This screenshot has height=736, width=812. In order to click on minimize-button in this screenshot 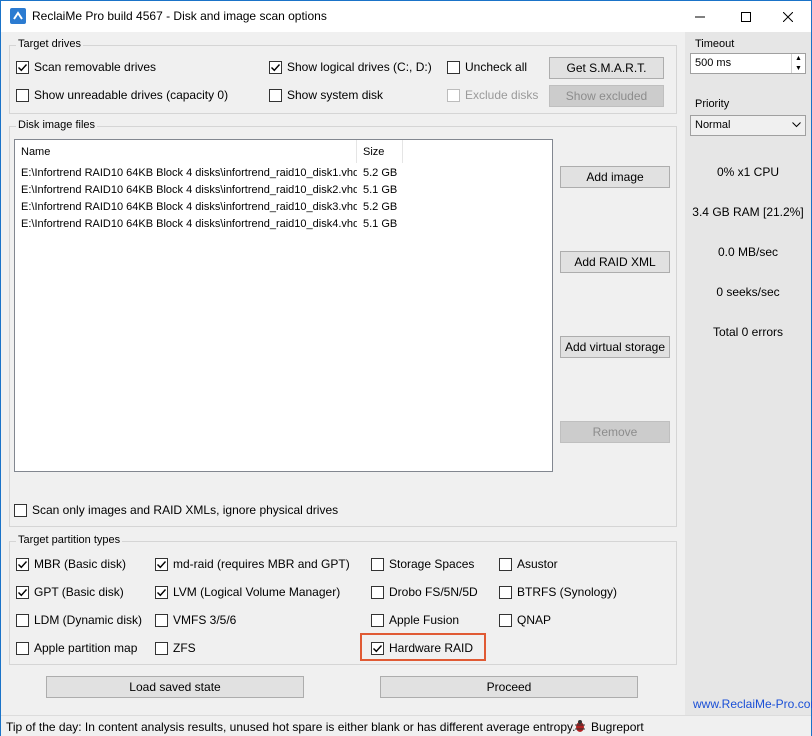, I will do `click(700, 16)`.